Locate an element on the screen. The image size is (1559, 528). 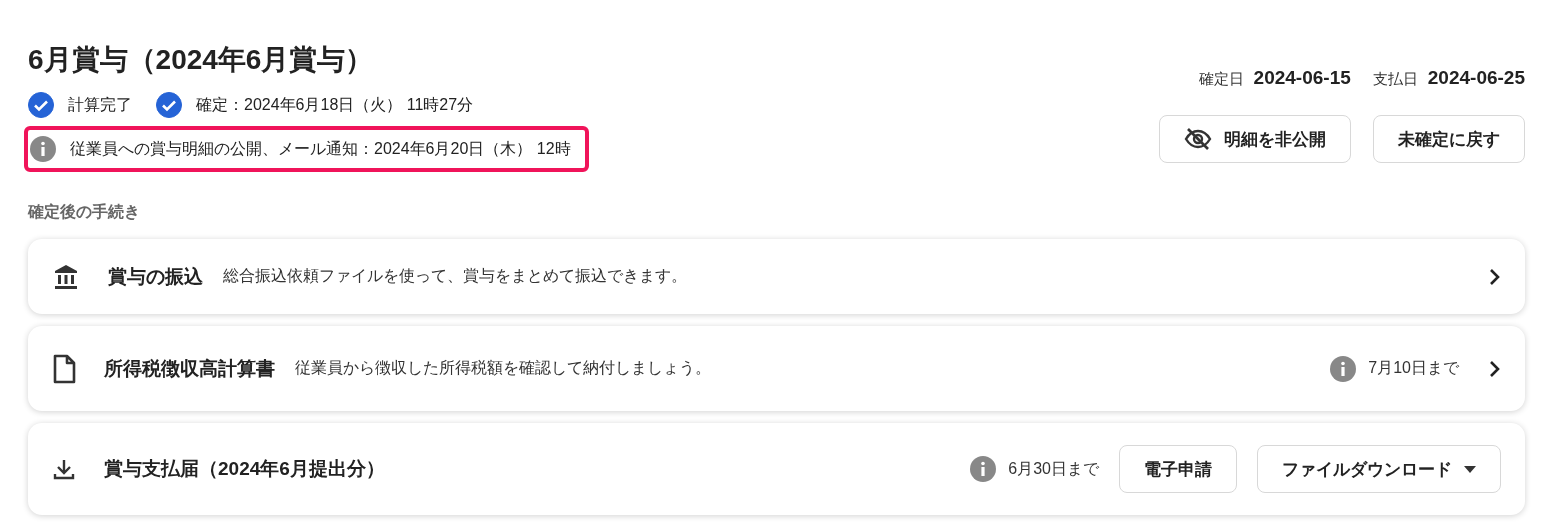
procedure-title: 賞与の振込 is located at coordinates (155, 276).